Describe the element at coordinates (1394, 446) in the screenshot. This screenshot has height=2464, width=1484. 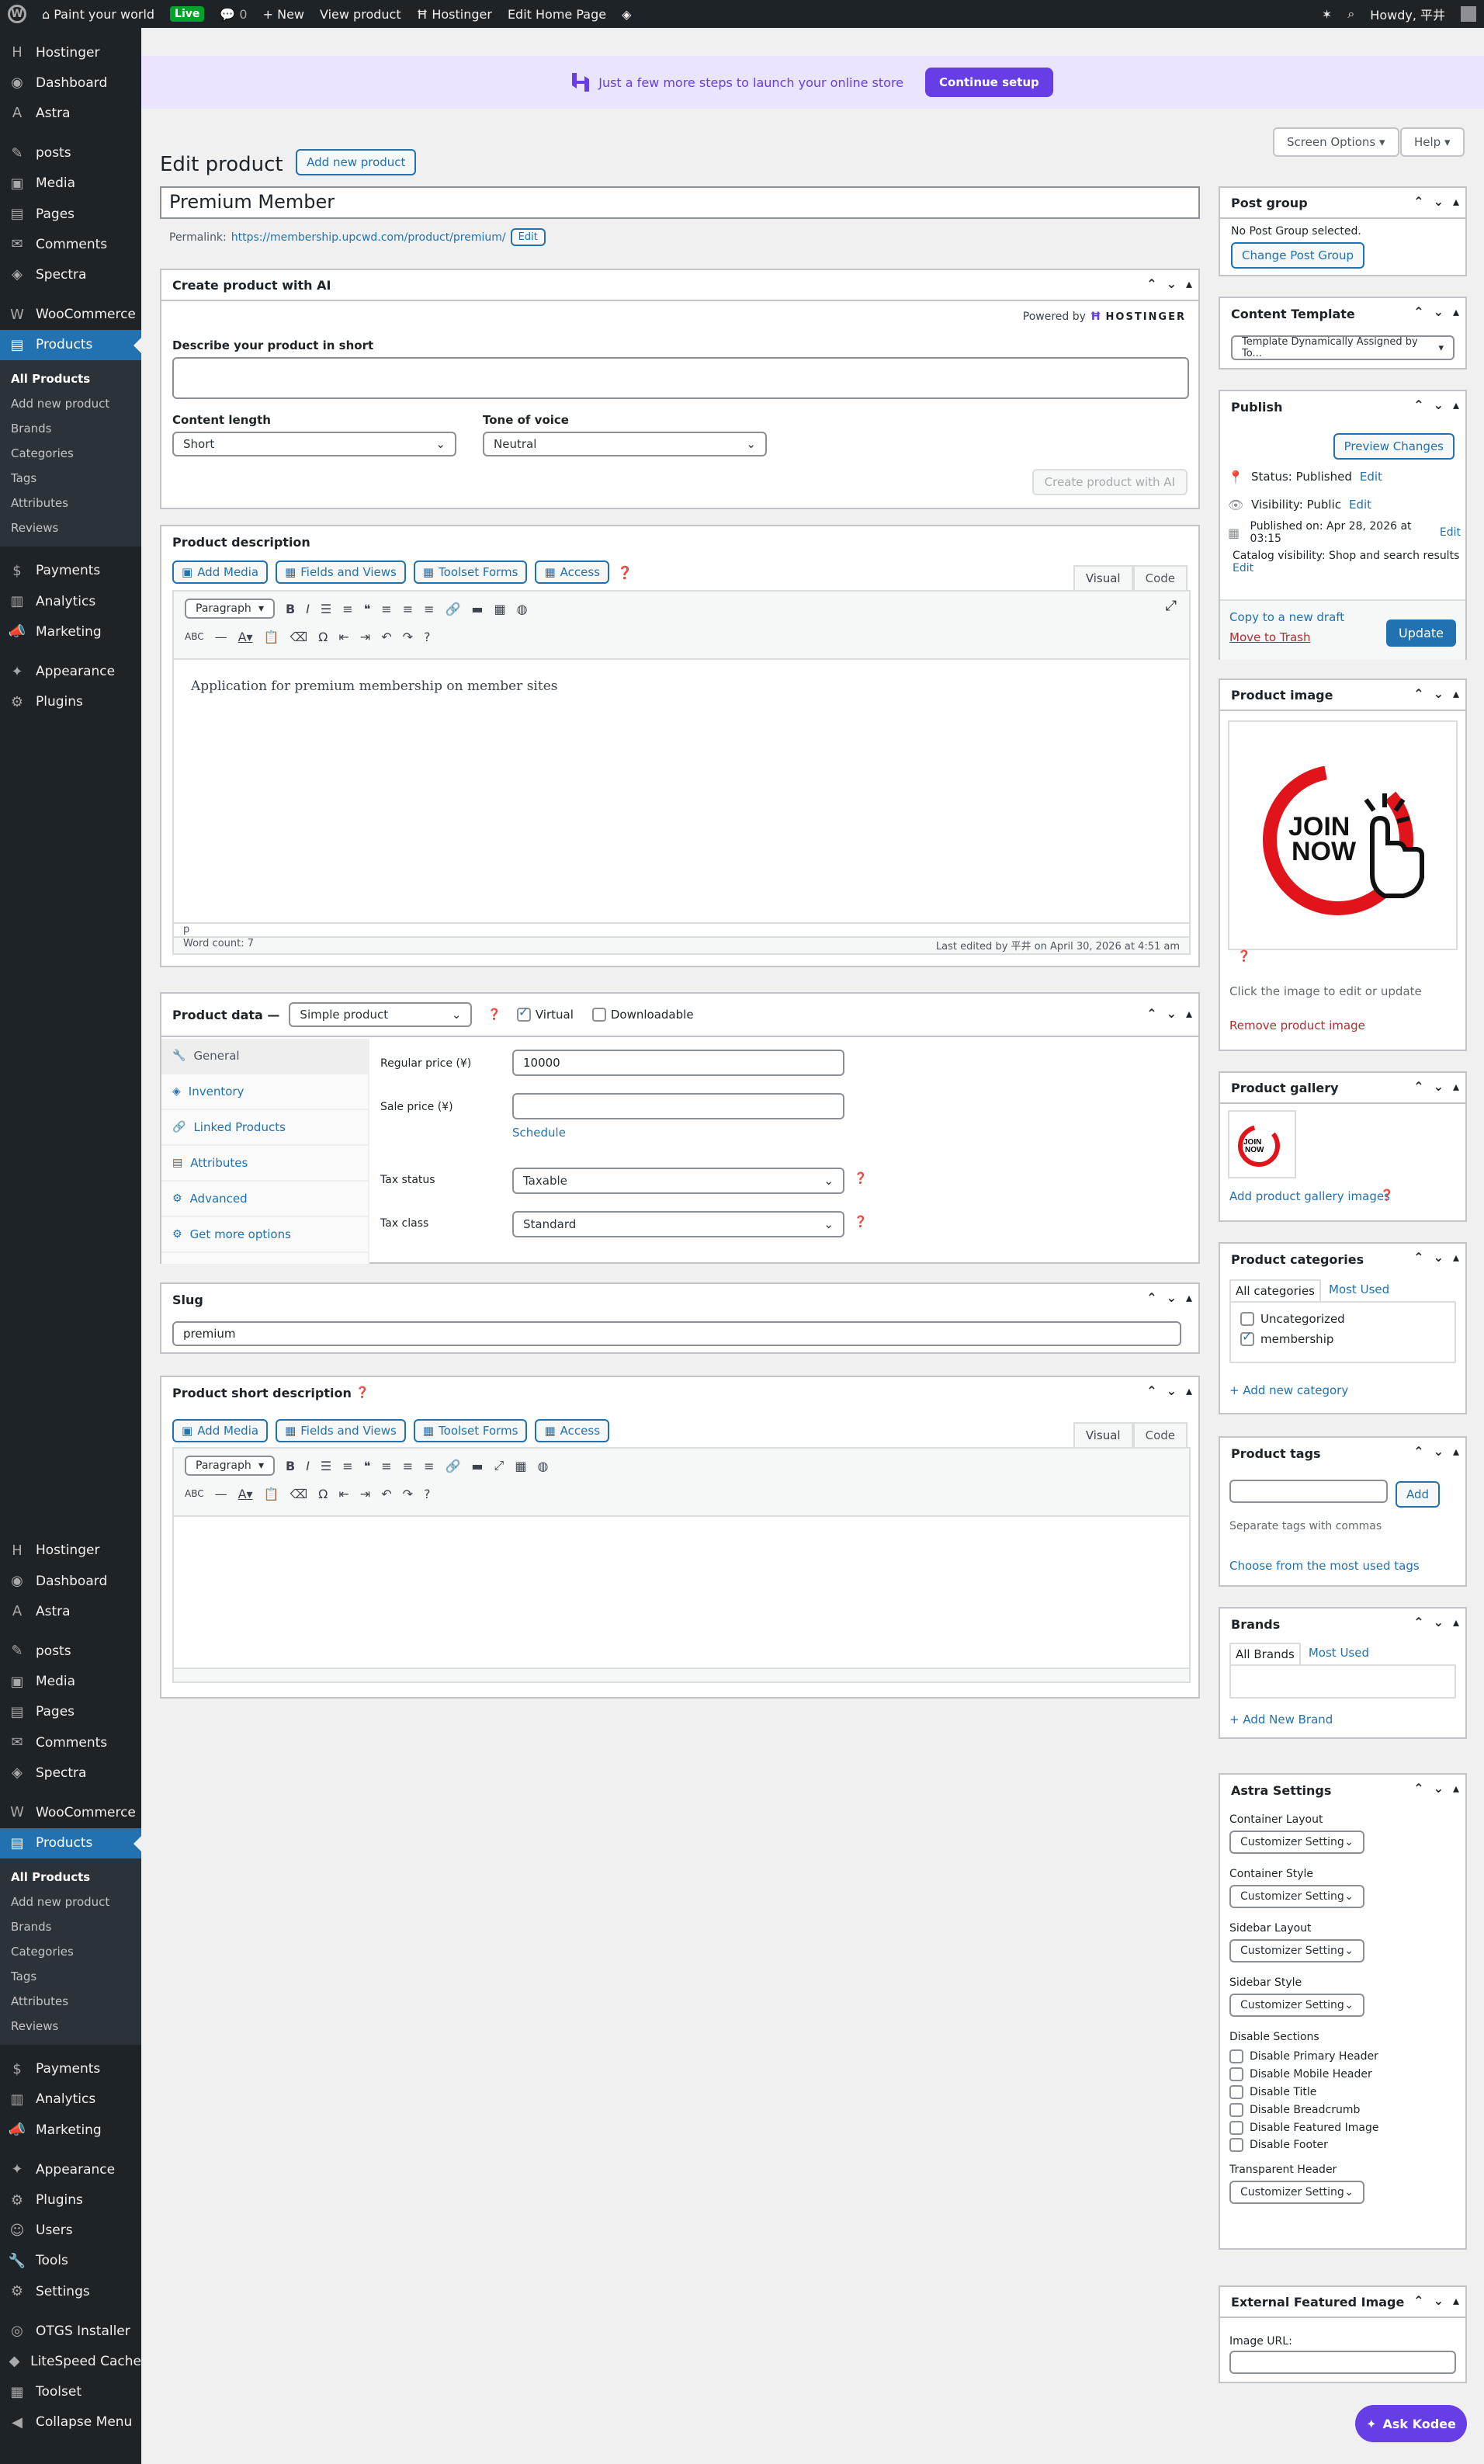
I see `preview-changes-button: Preview Changes` at that location.